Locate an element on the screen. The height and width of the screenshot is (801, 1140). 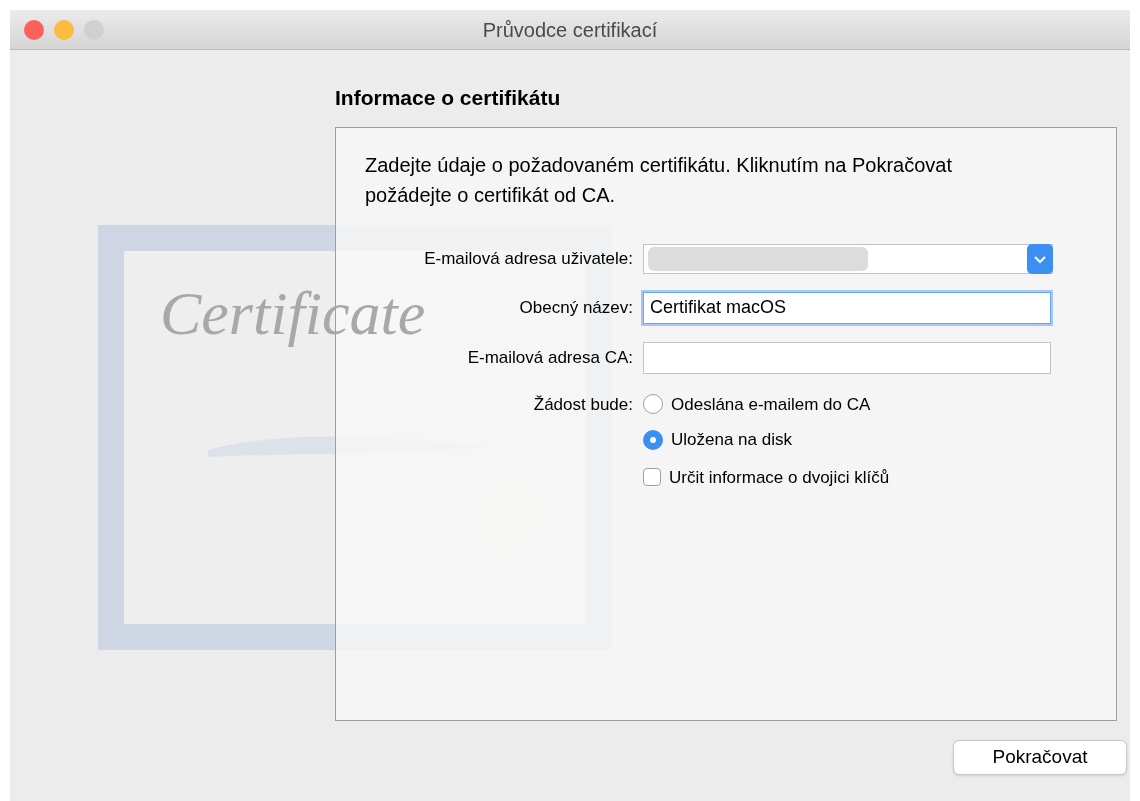
radio-option: Odeslána e-mailem do CA is located at coordinates (766, 404).